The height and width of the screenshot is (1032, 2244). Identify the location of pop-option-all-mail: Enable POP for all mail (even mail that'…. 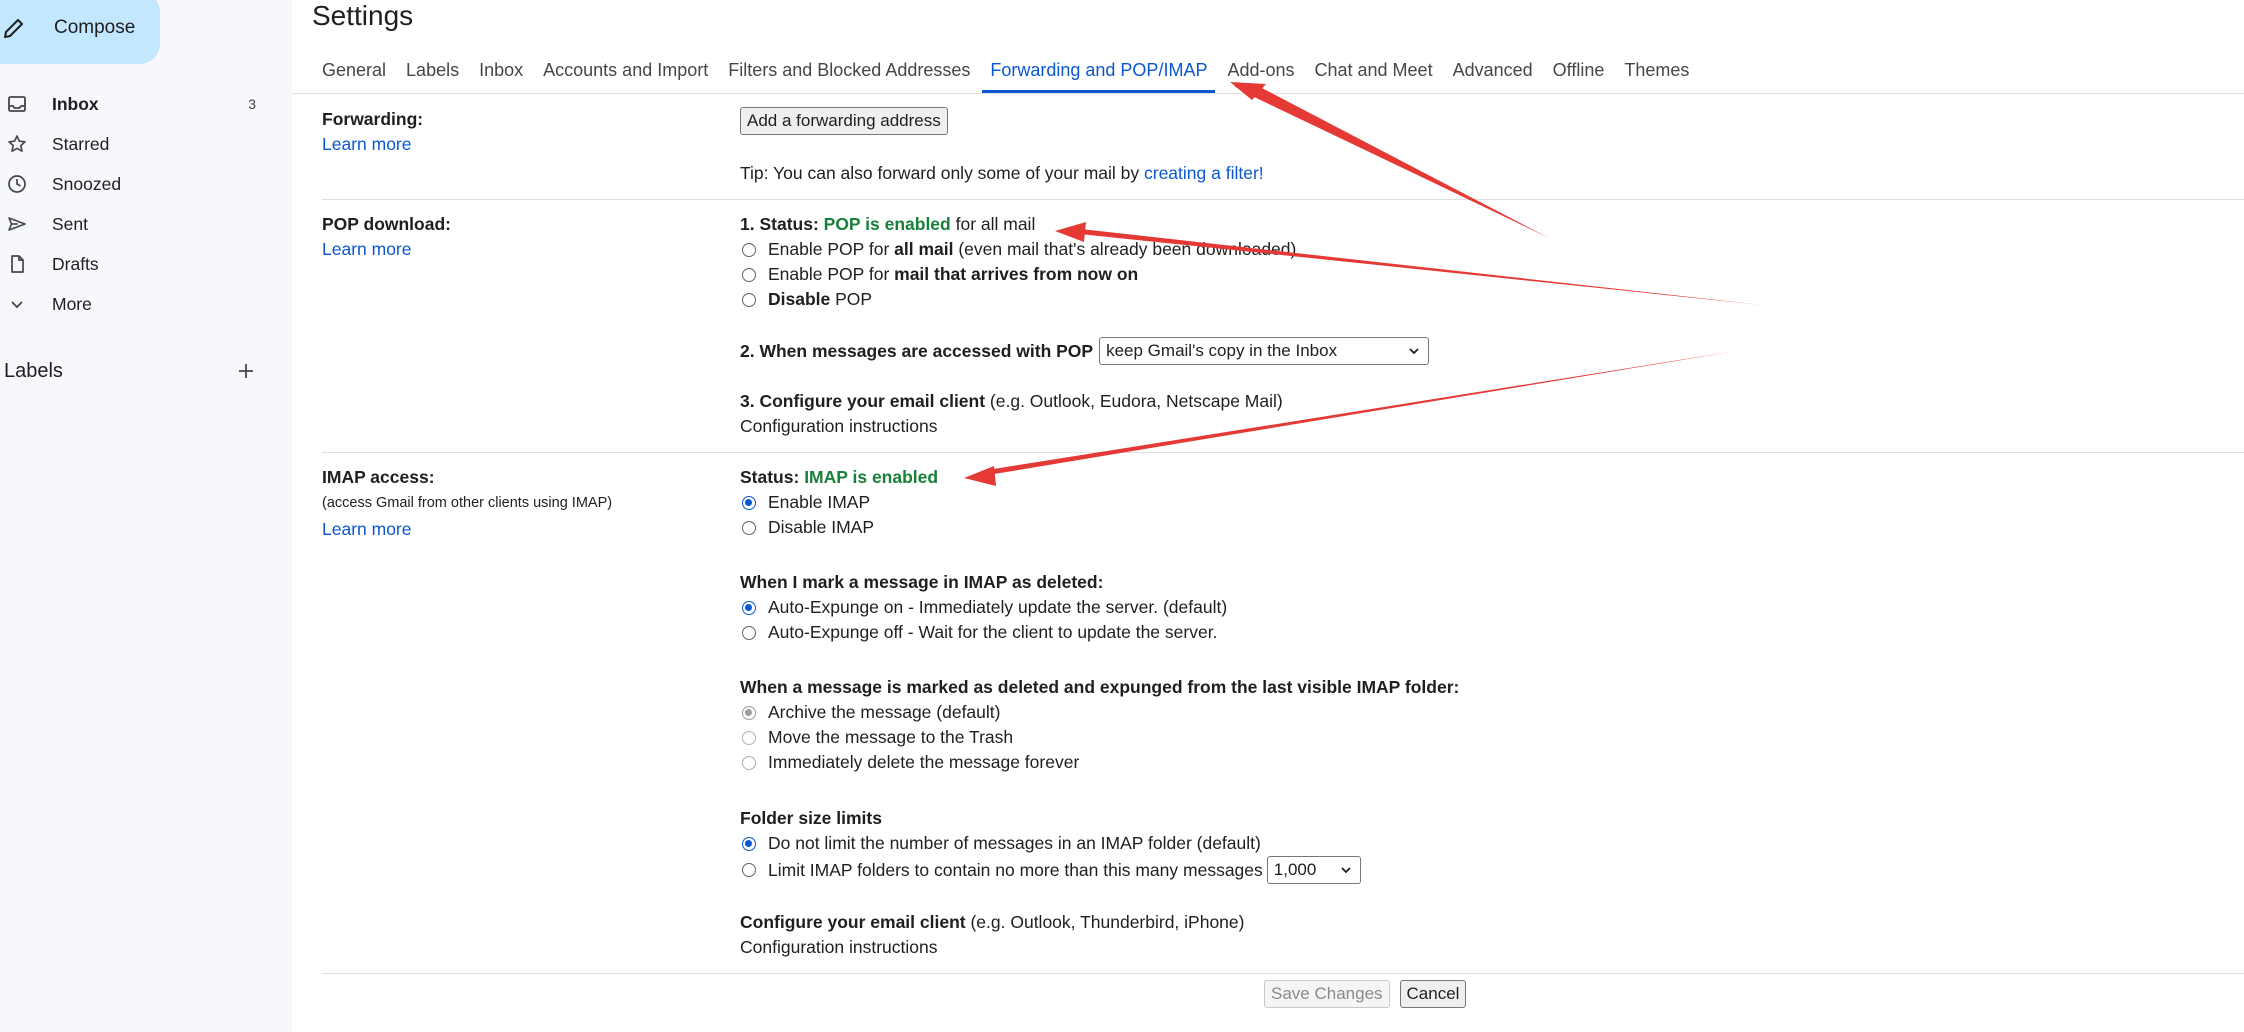
(1018, 249).